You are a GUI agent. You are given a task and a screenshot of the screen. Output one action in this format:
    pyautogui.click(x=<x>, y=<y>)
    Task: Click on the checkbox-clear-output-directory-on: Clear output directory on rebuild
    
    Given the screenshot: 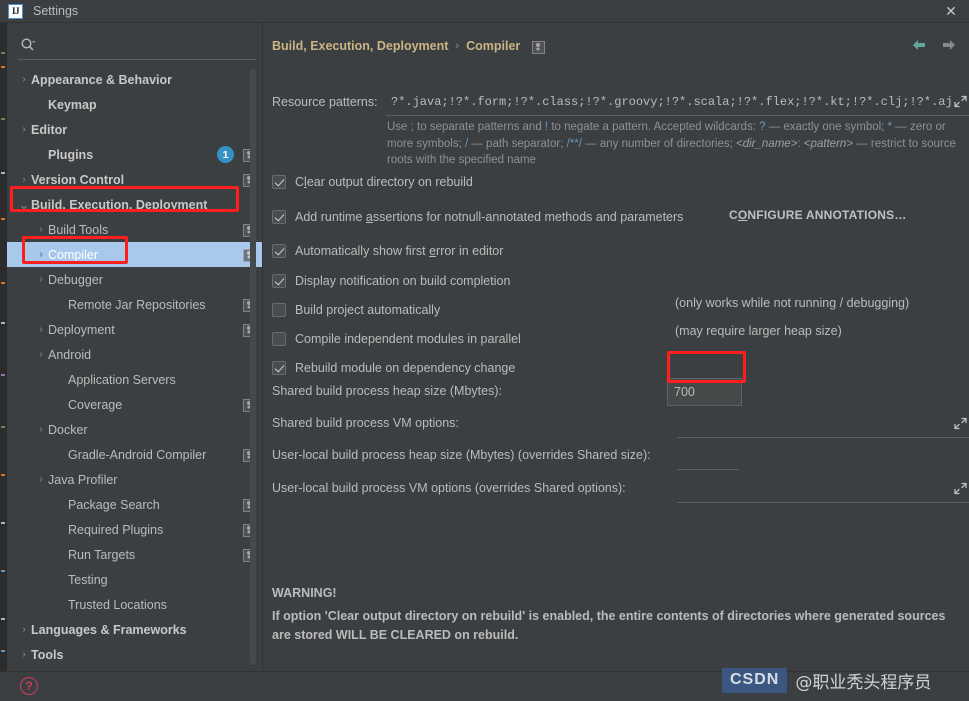 What is the action you would take?
    pyautogui.click(x=372, y=182)
    